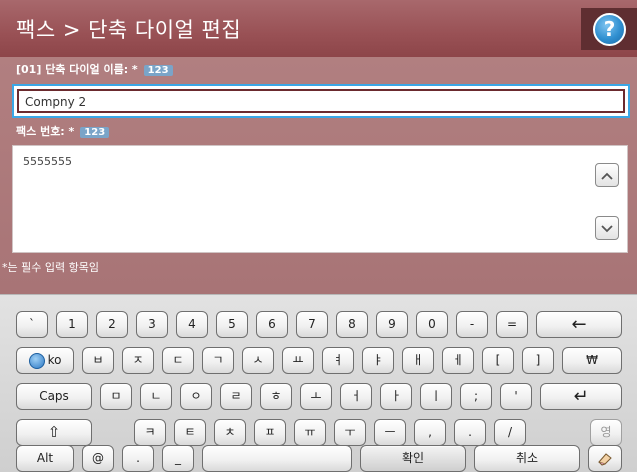 Image resolution: width=637 pixels, height=472 pixels. I want to click on key-bieup: ㅂ, so click(98, 360).